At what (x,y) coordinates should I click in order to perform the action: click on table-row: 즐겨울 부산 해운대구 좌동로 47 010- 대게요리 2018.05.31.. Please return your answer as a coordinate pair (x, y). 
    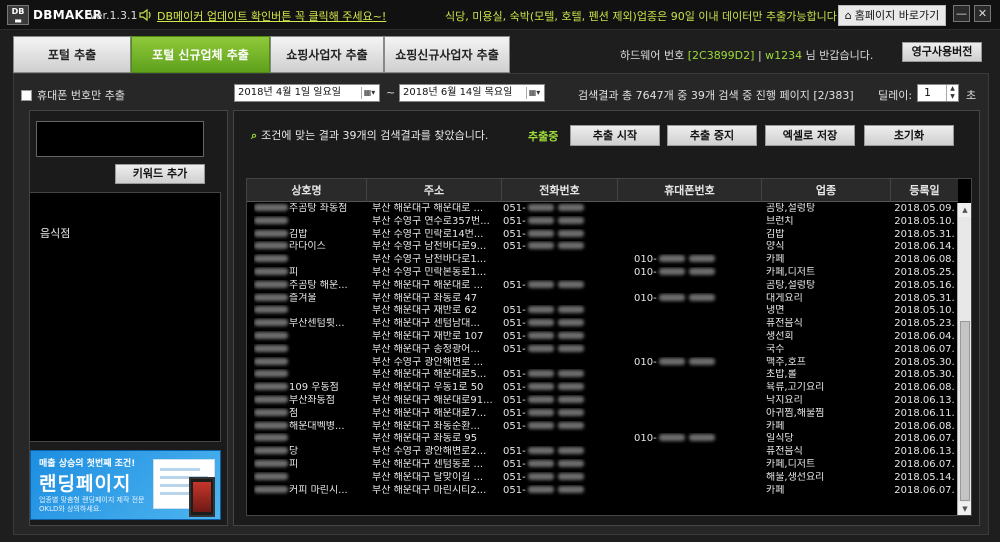
    Looking at the image, I should click on (602, 299).